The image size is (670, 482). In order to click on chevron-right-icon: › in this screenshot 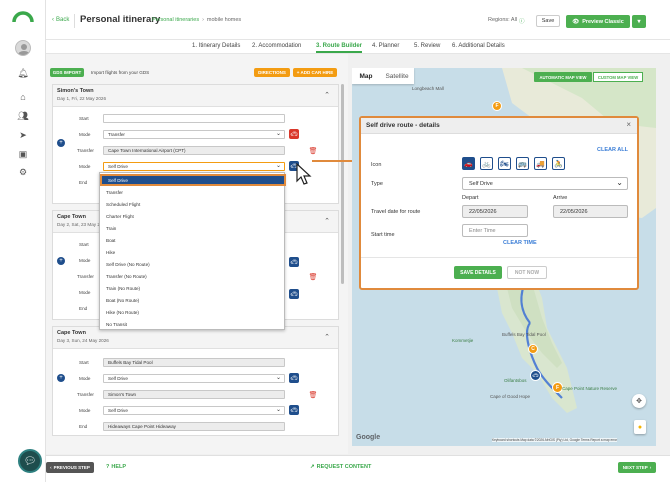, I will do `click(650, 467)`.